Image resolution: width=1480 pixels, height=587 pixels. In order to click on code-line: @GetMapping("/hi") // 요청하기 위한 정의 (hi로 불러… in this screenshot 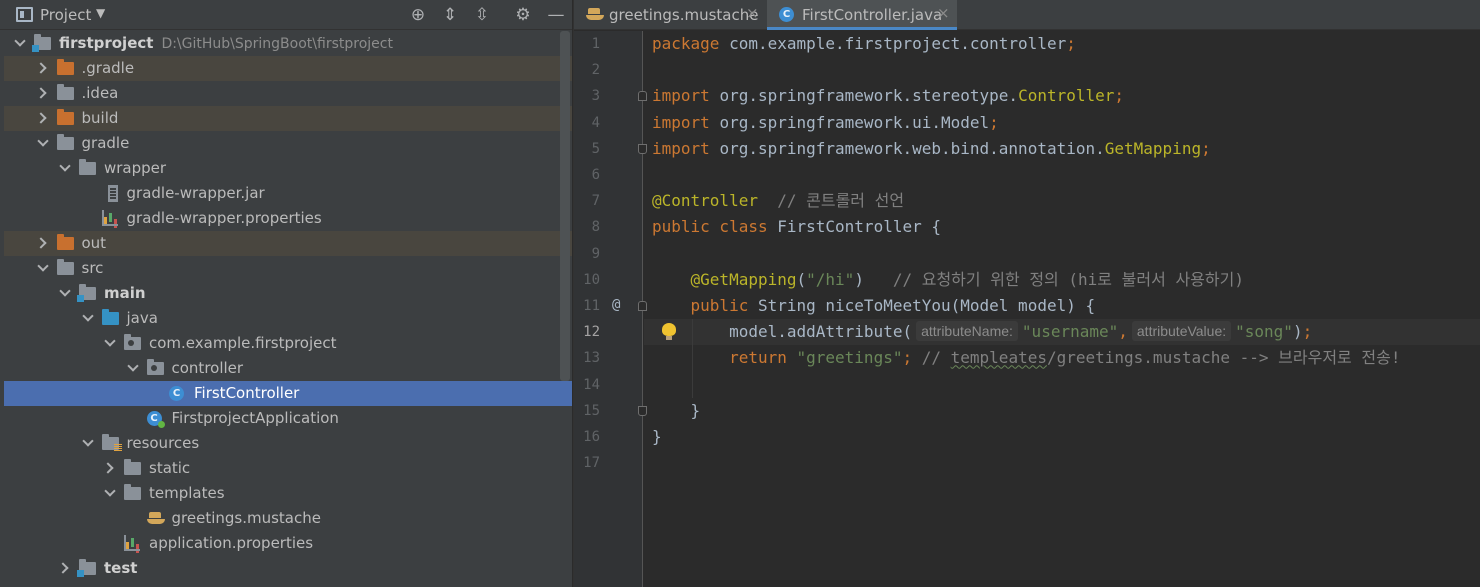, I will do `click(948, 280)`.